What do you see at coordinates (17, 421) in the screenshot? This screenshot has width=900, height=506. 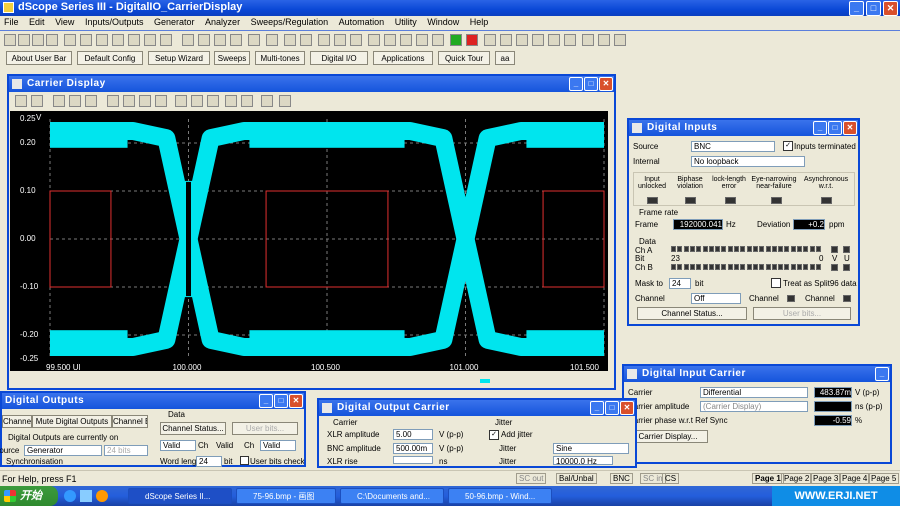 I see `channel-a-button: Channel A` at bounding box center [17, 421].